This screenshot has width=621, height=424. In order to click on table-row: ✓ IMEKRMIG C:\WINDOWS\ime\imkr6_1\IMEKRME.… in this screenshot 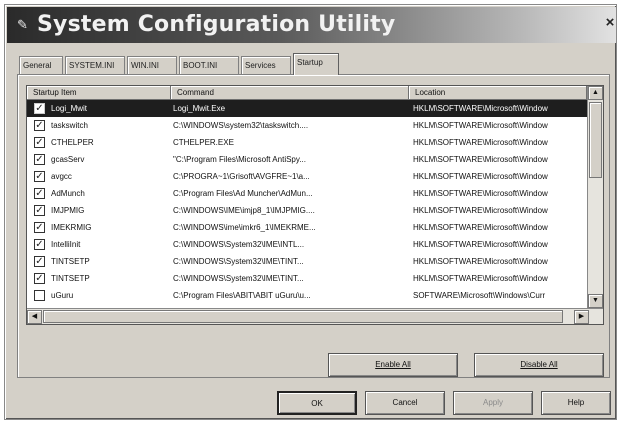, I will do `click(307, 227)`.